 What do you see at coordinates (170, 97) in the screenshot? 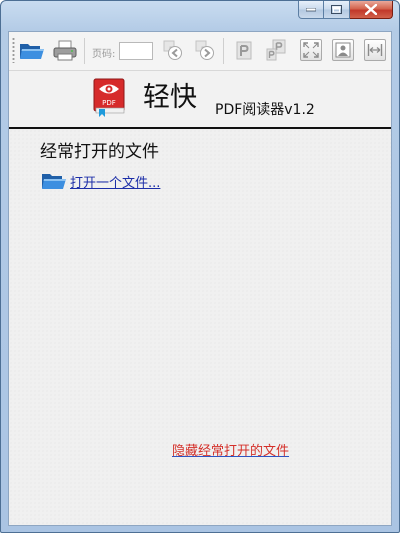
I see `app-brand-name: 轻快` at bounding box center [170, 97].